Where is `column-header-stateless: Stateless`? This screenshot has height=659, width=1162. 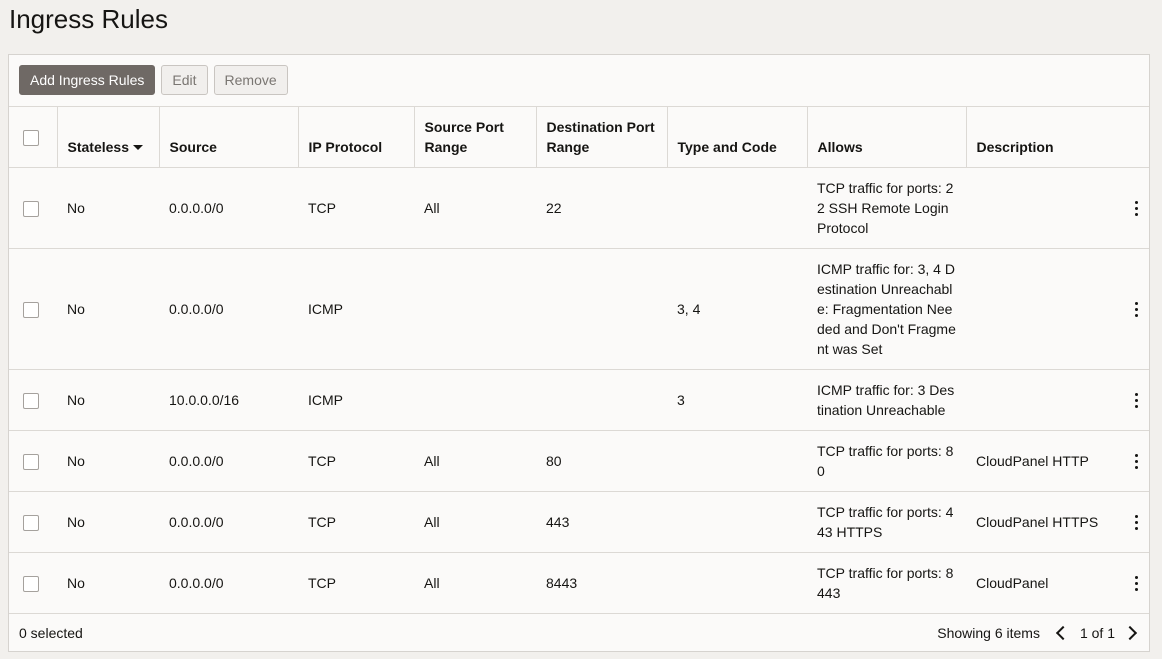
column-header-stateless: Stateless is located at coordinates (107, 137).